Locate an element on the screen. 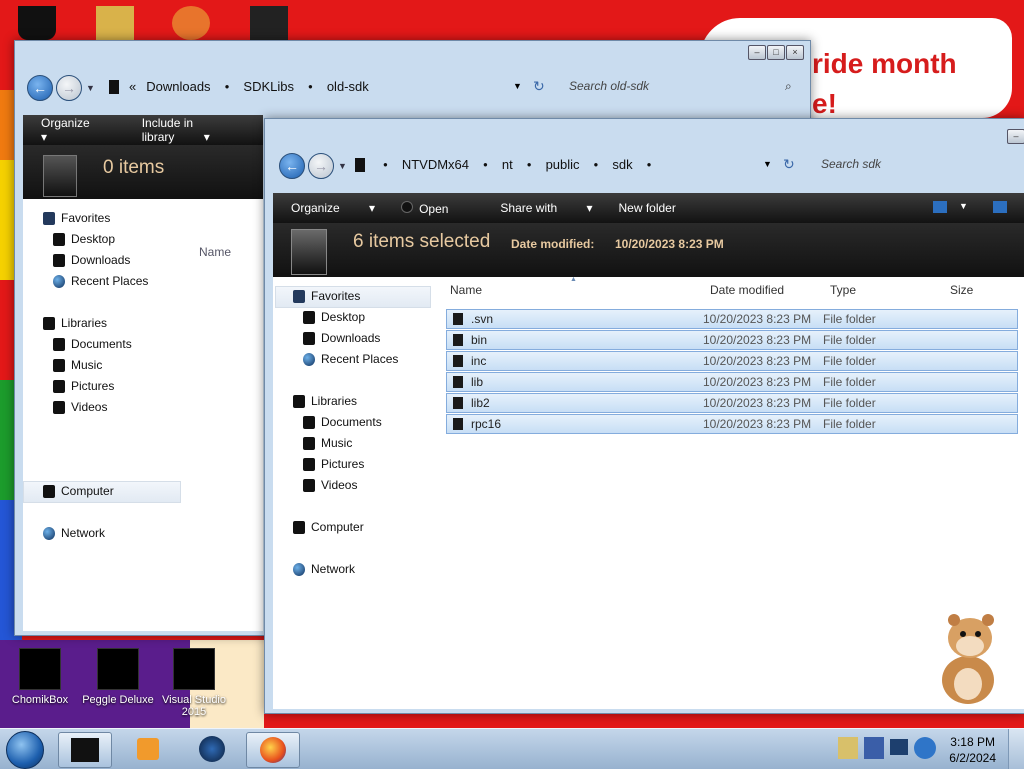  file-row: .svn 10/20/2023 8:23 PM File folder is located at coordinates (732, 319).